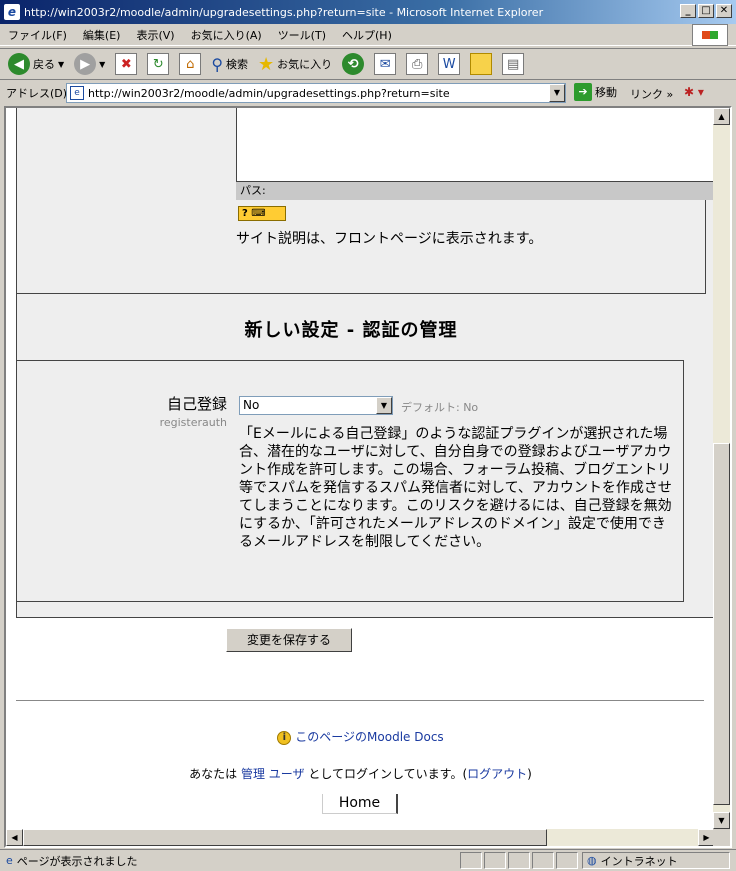 The height and width of the screenshot is (871, 736). What do you see at coordinates (126, 64) in the screenshot?
I see `stop-icon: ✖` at bounding box center [126, 64].